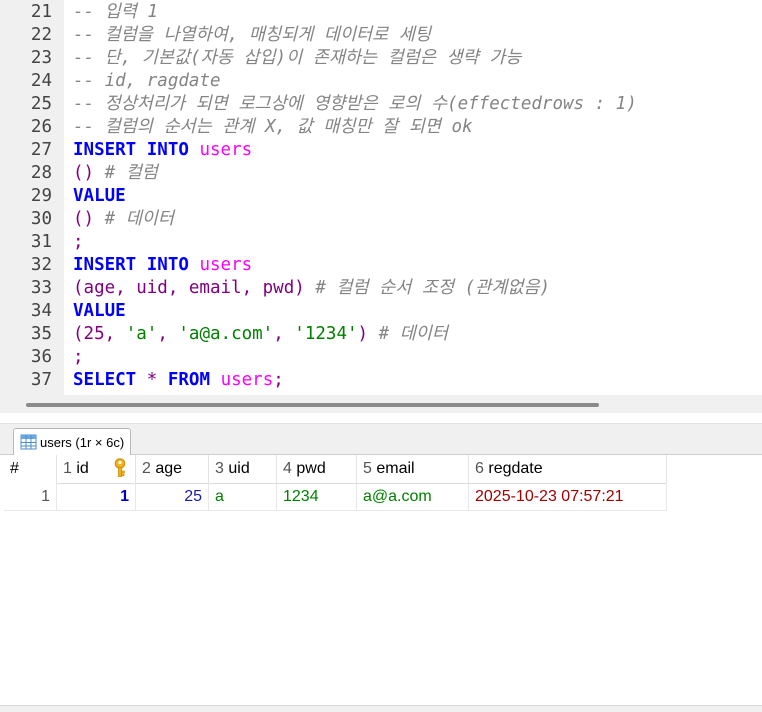 This screenshot has width=762, height=712. I want to click on cell-email: a@a.com, so click(413, 496).